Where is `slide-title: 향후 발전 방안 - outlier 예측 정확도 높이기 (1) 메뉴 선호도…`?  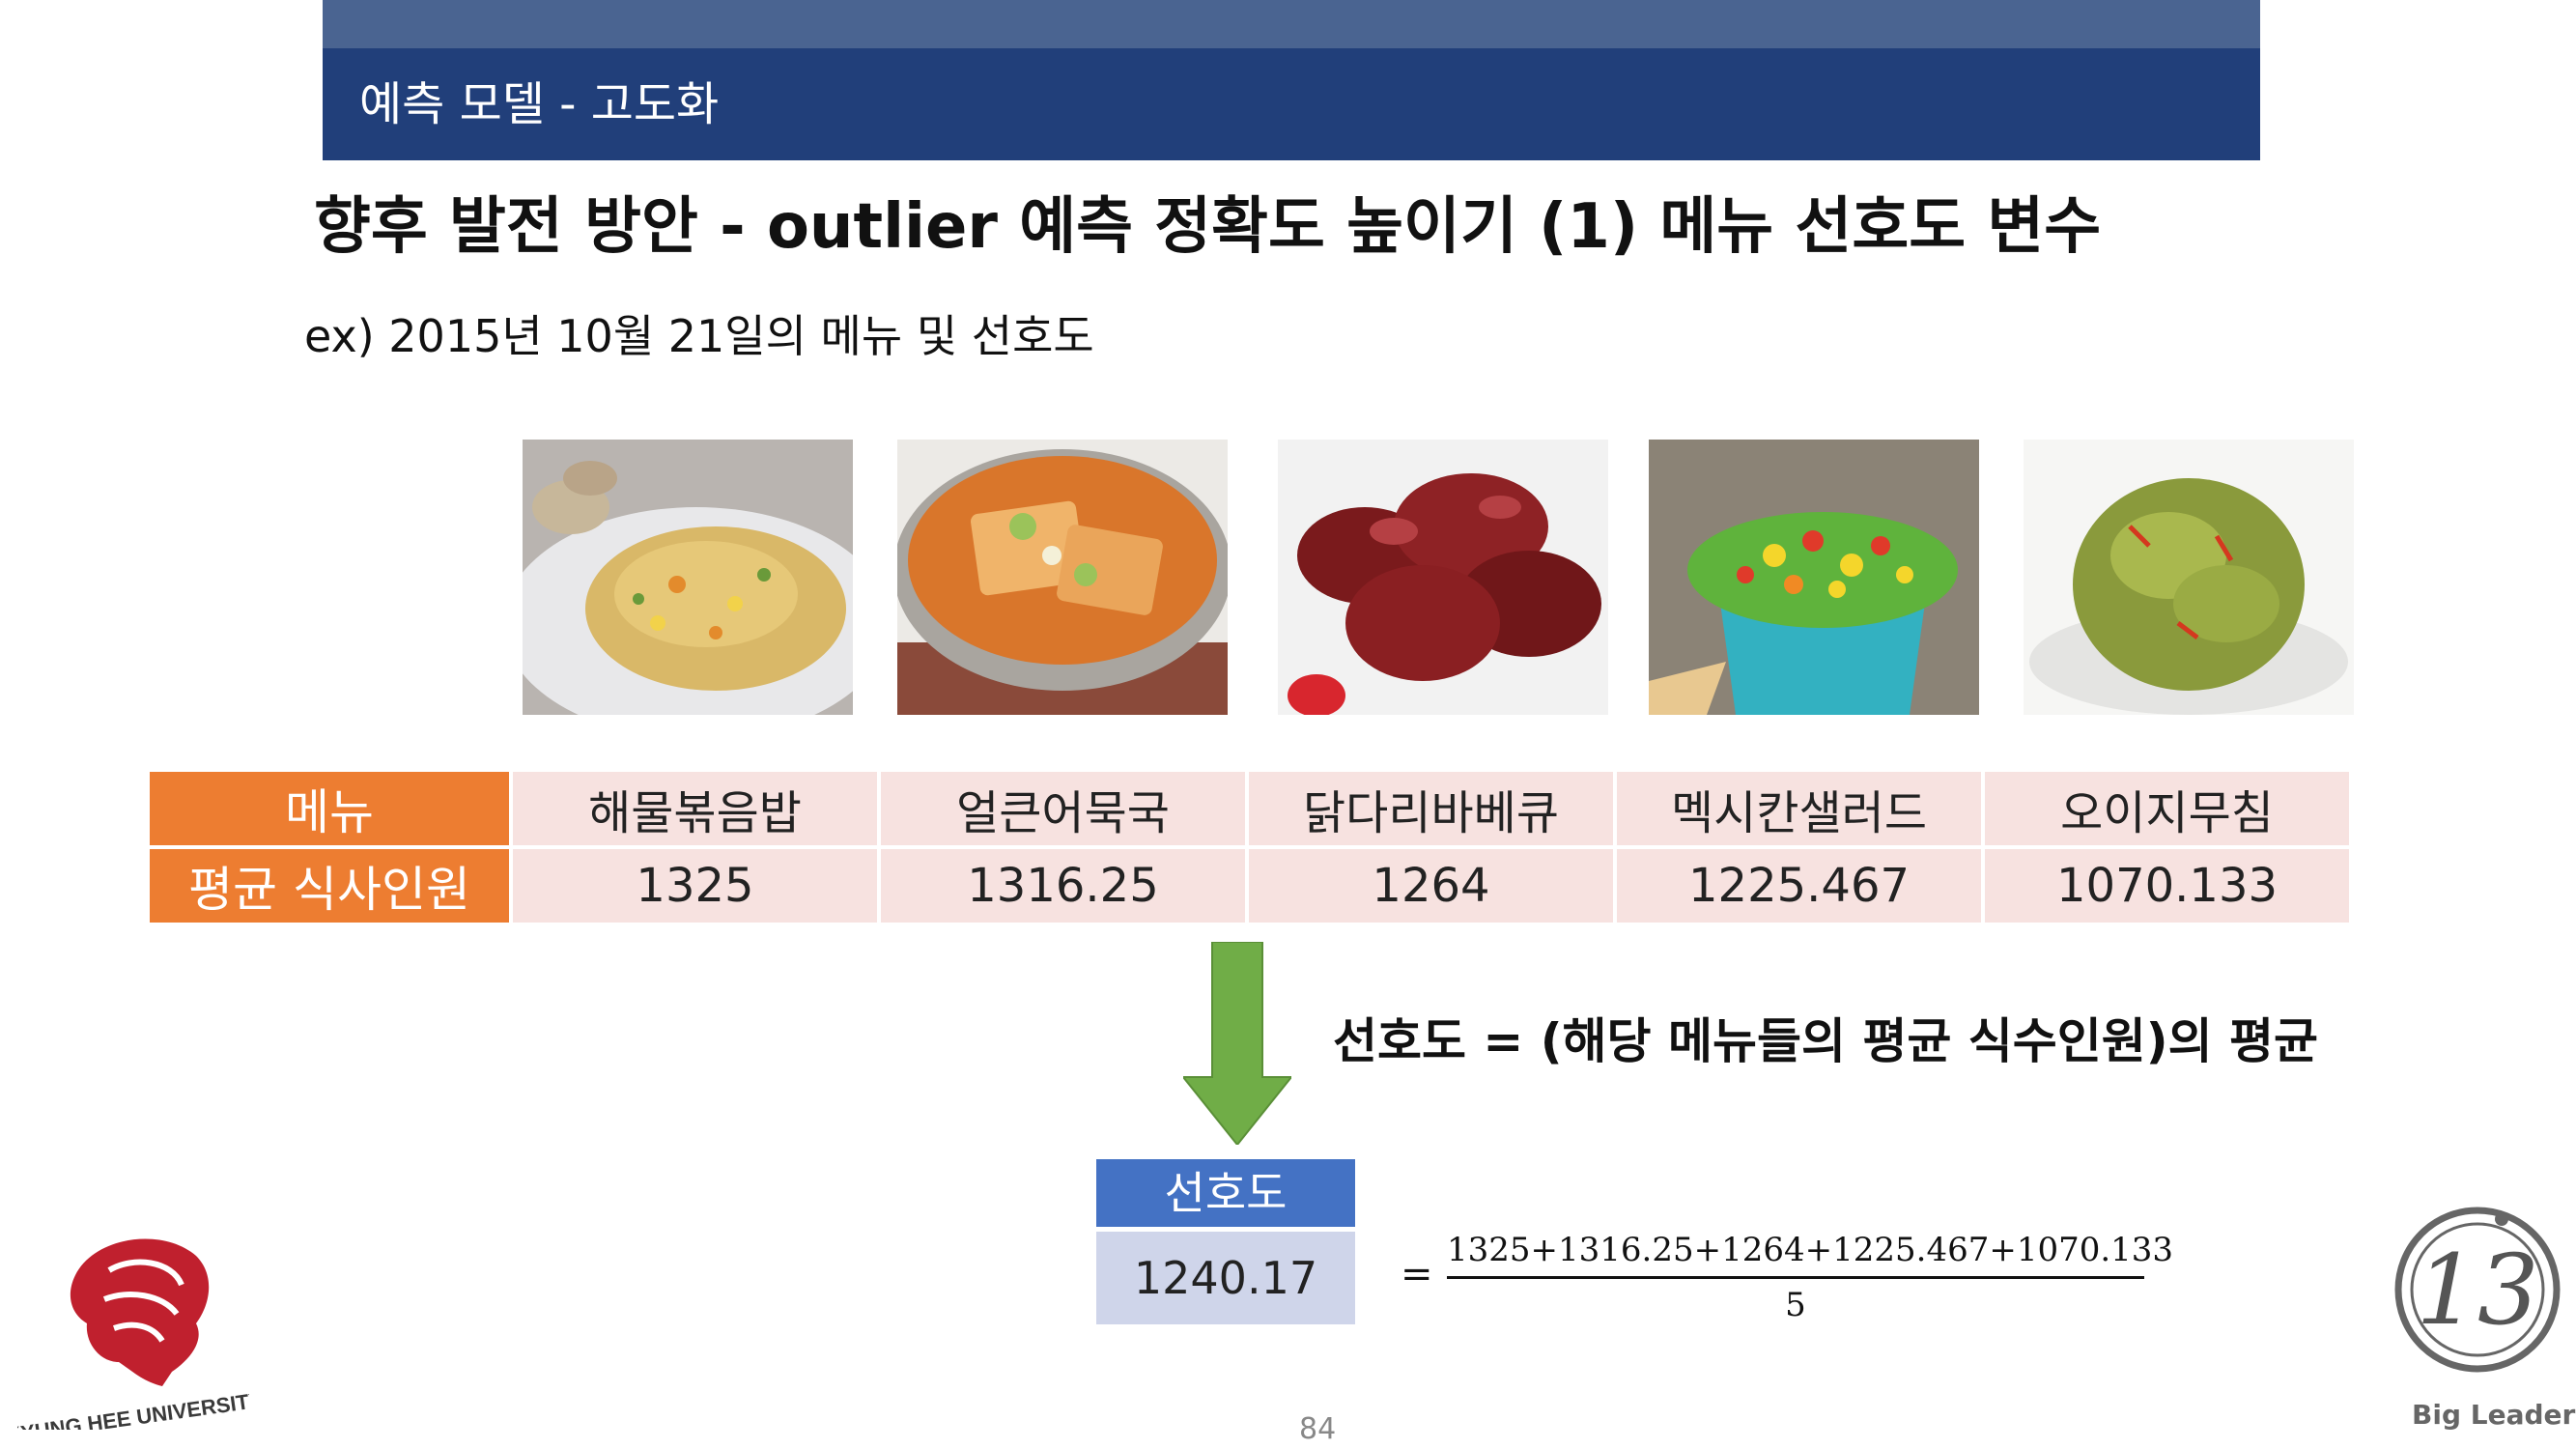
slide-title: 향후 발전 방안 - outlier 예측 정확도 높이기 (1) 메뉴 선호도… is located at coordinates (1208, 227).